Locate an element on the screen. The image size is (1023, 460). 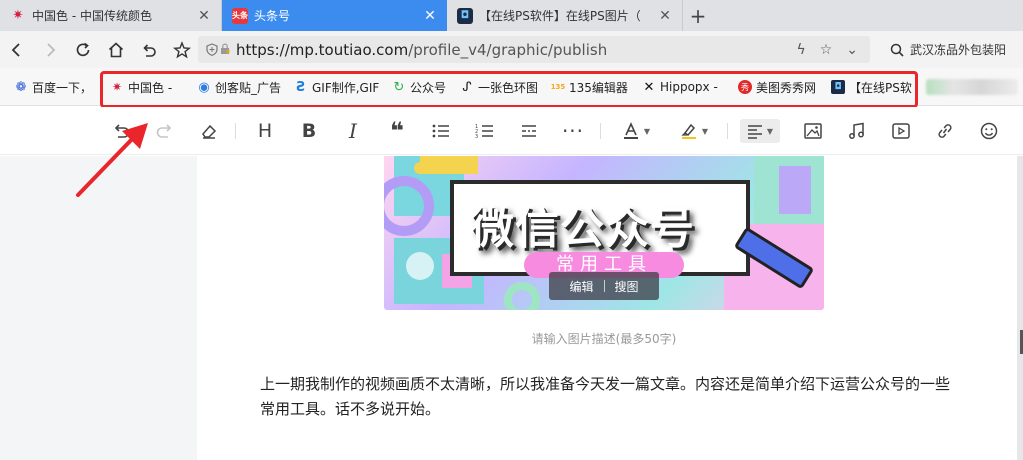
bookmark-star-icon: ☆ is located at coordinates (826, 50).